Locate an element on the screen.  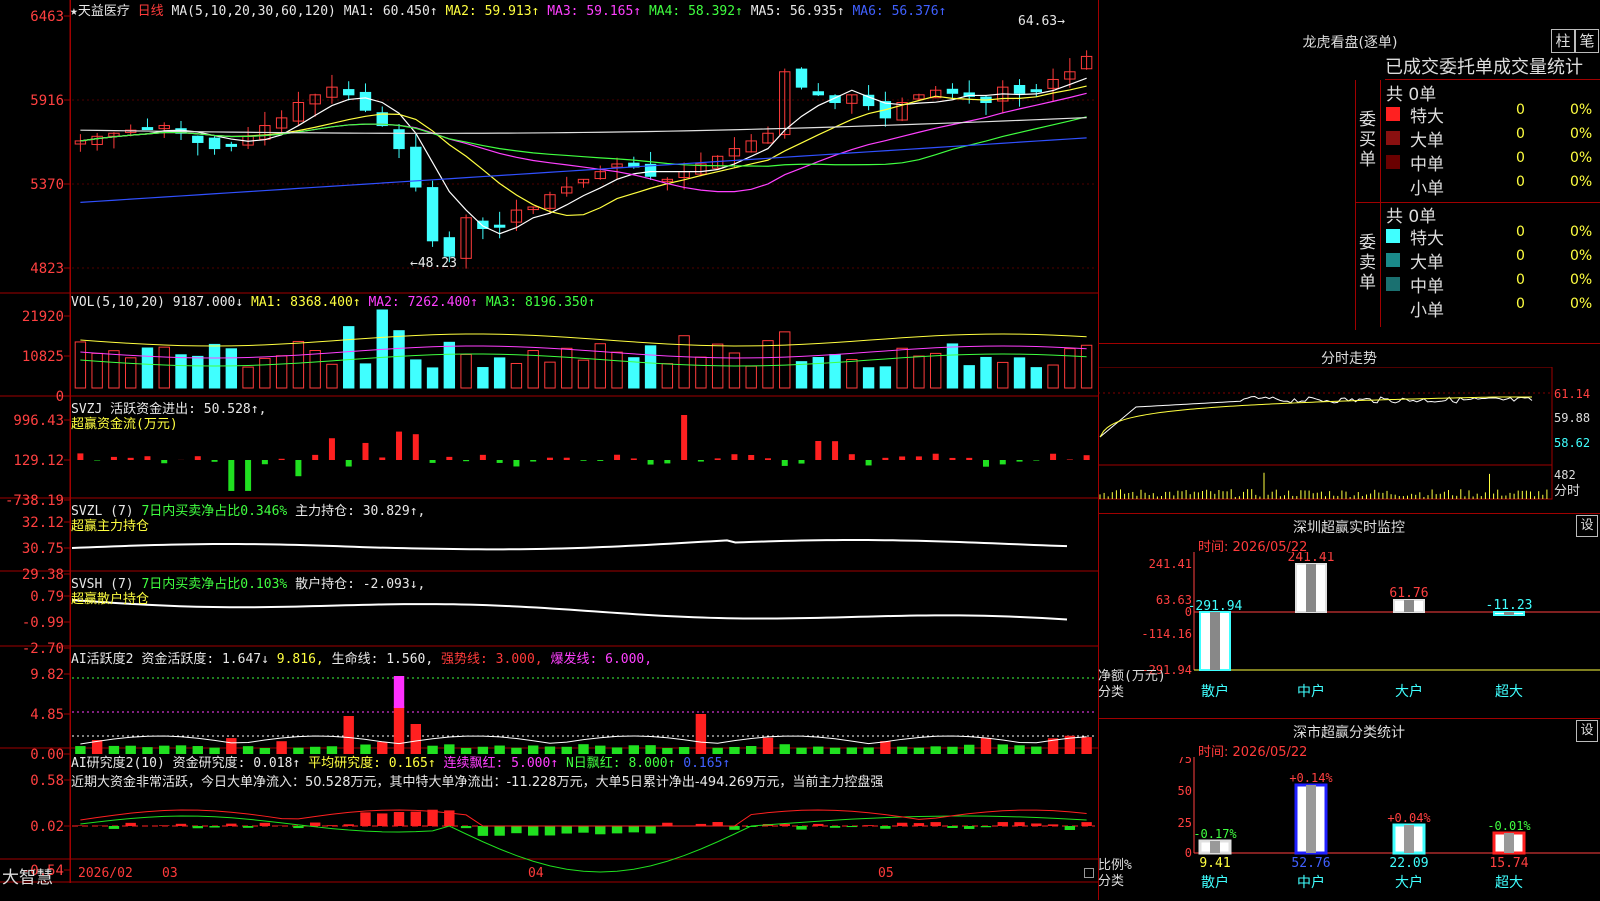
intraday-vol-label: 482 is located at coordinates (1565, 475).